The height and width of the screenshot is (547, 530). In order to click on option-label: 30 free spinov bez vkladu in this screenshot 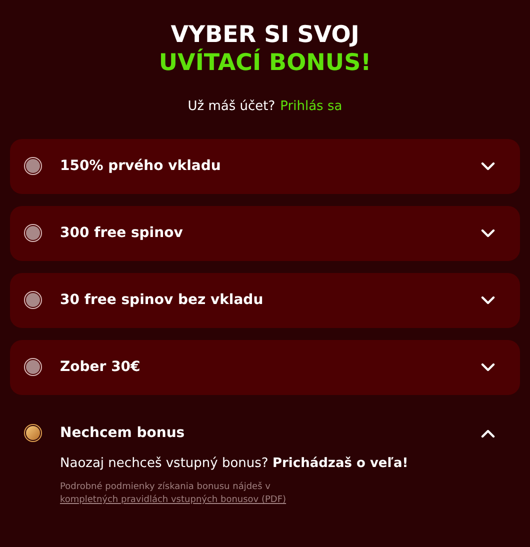, I will do `click(162, 300)`.